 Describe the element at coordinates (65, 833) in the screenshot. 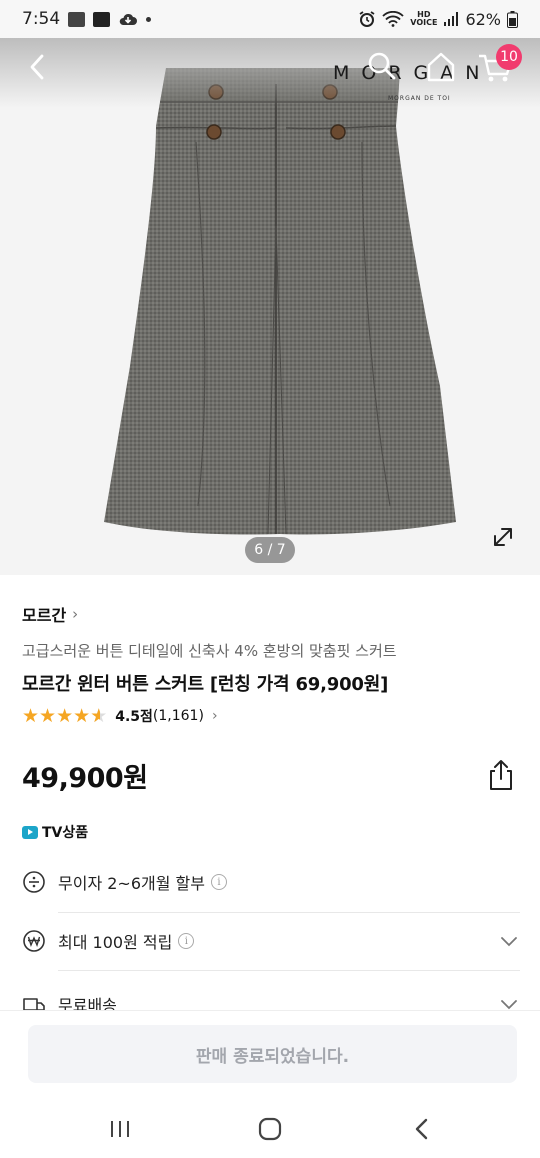

I see `tv-label: TV상품` at that location.